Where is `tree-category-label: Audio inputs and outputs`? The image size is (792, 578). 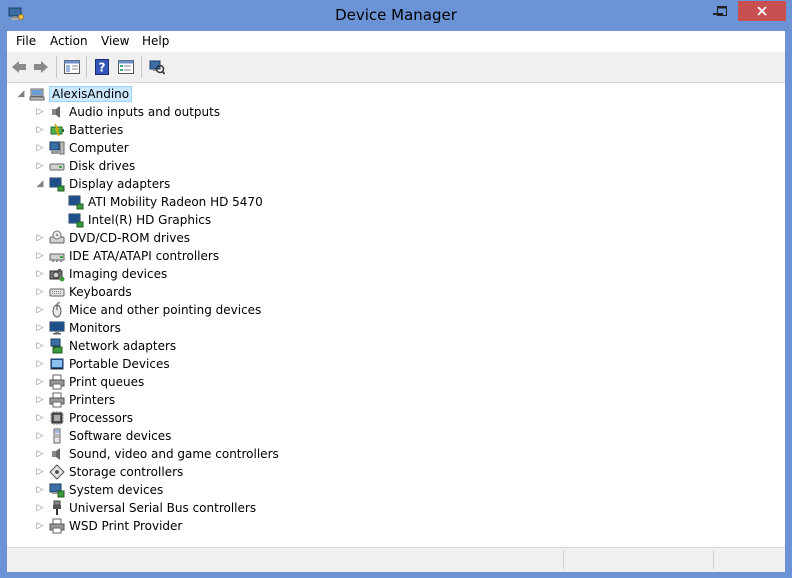 tree-category-label: Audio inputs and outputs is located at coordinates (145, 112).